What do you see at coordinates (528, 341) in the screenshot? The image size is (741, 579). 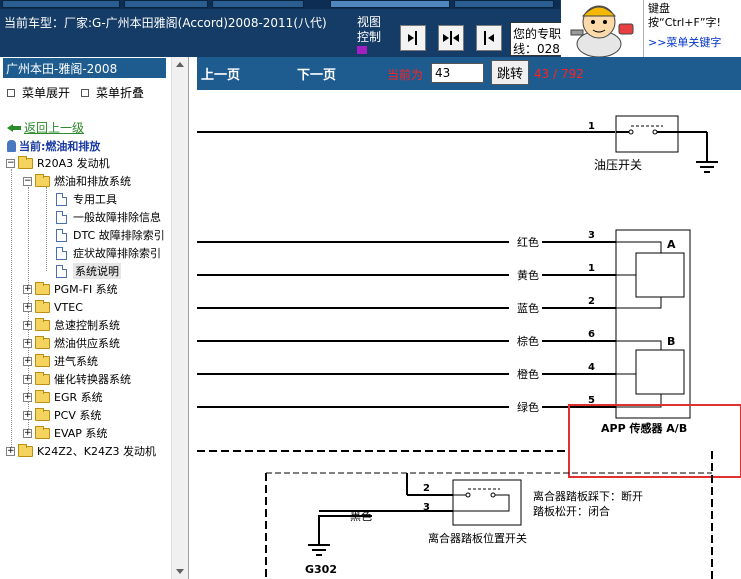 I see `wire-color-label: 棕色` at bounding box center [528, 341].